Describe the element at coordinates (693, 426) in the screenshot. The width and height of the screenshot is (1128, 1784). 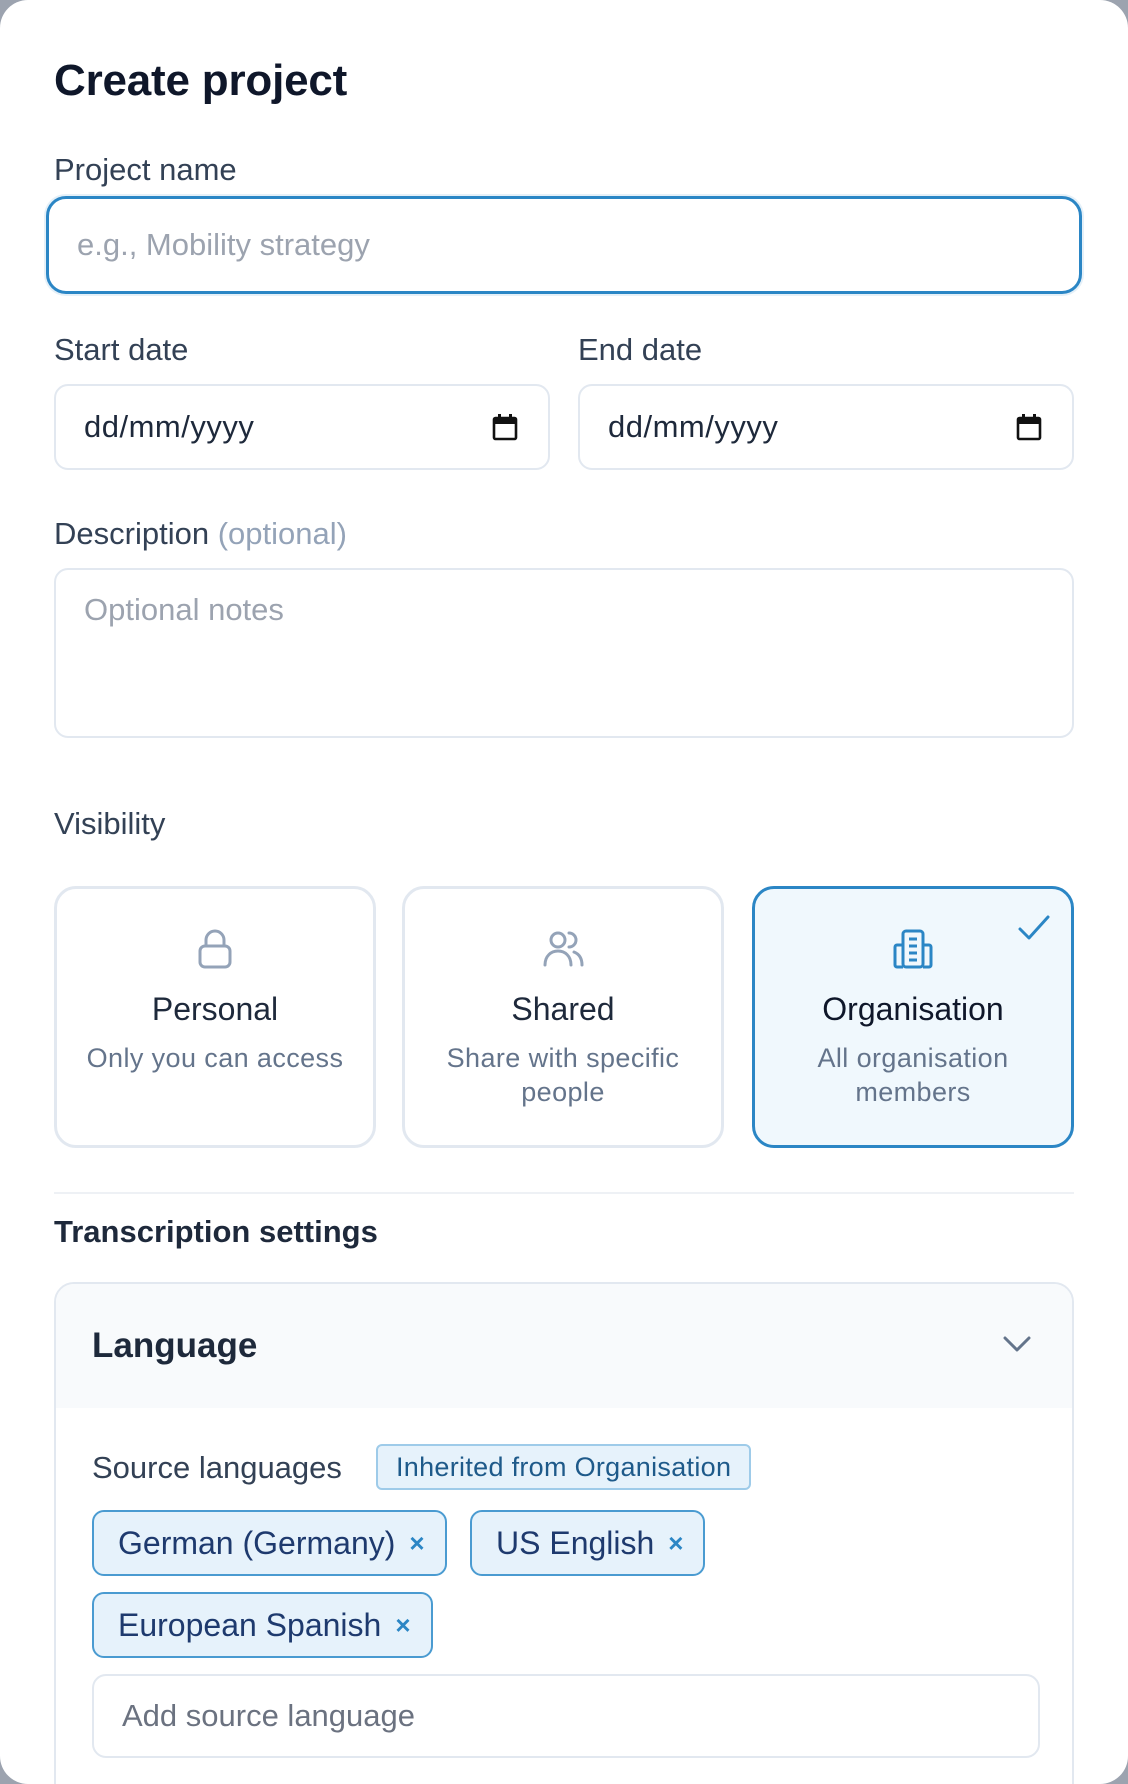
I see `end-date-value: dd/mm/yyyy` at that location.